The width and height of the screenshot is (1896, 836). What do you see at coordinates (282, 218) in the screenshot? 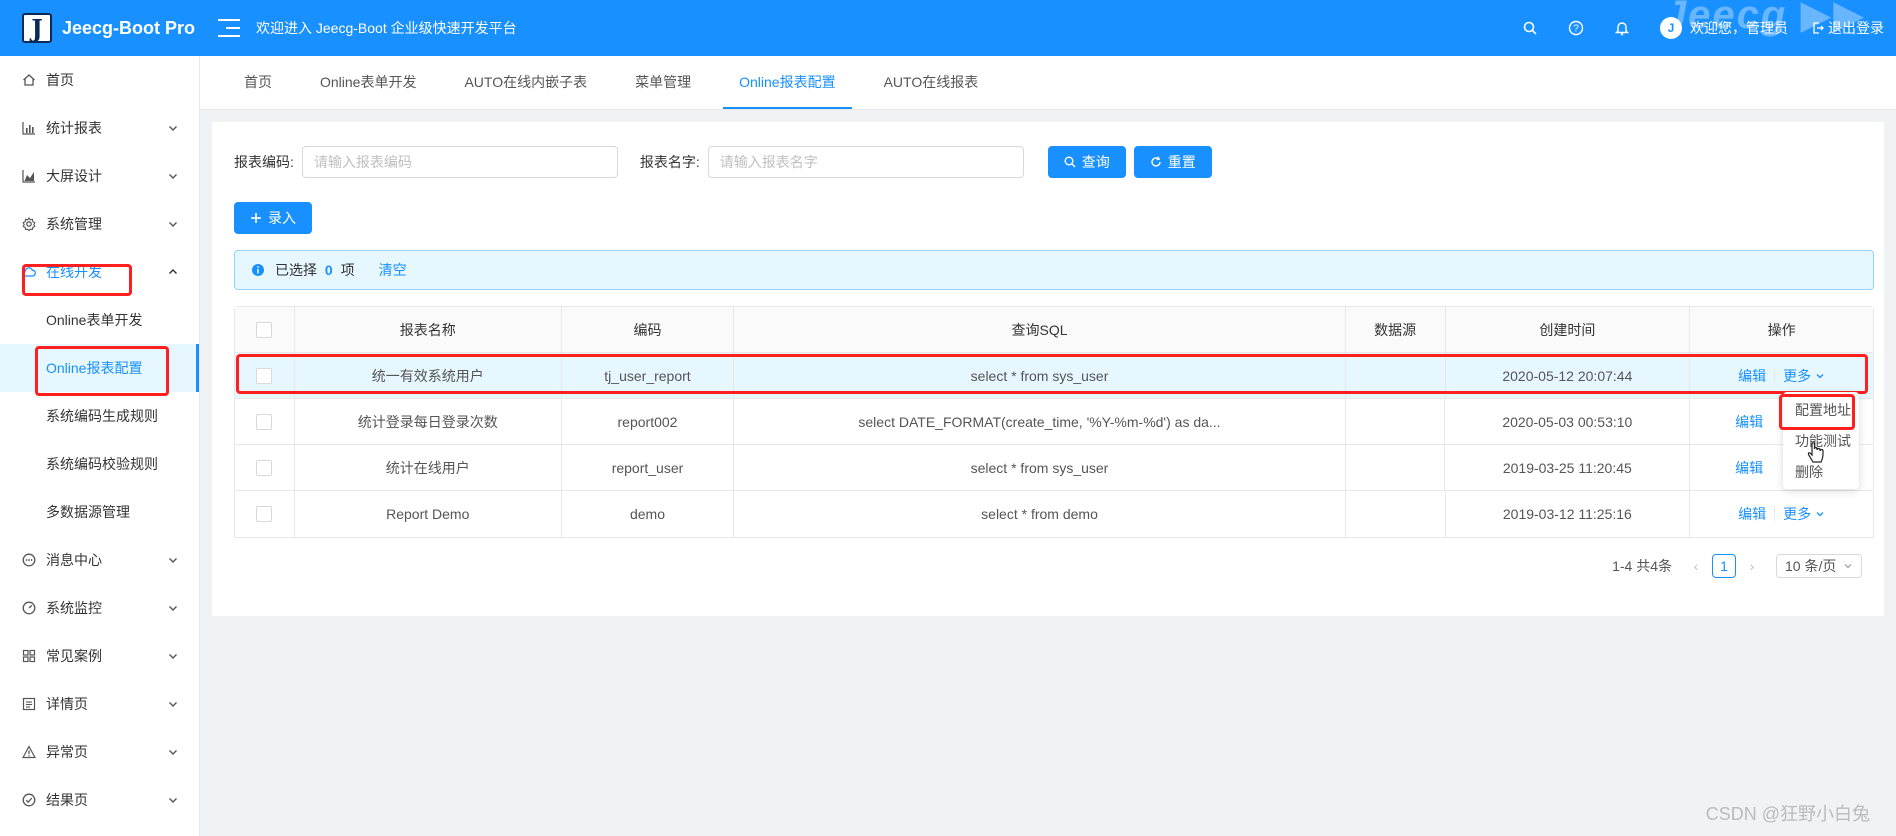
I see `add-label: 录入` at bounding box center [282, 218].